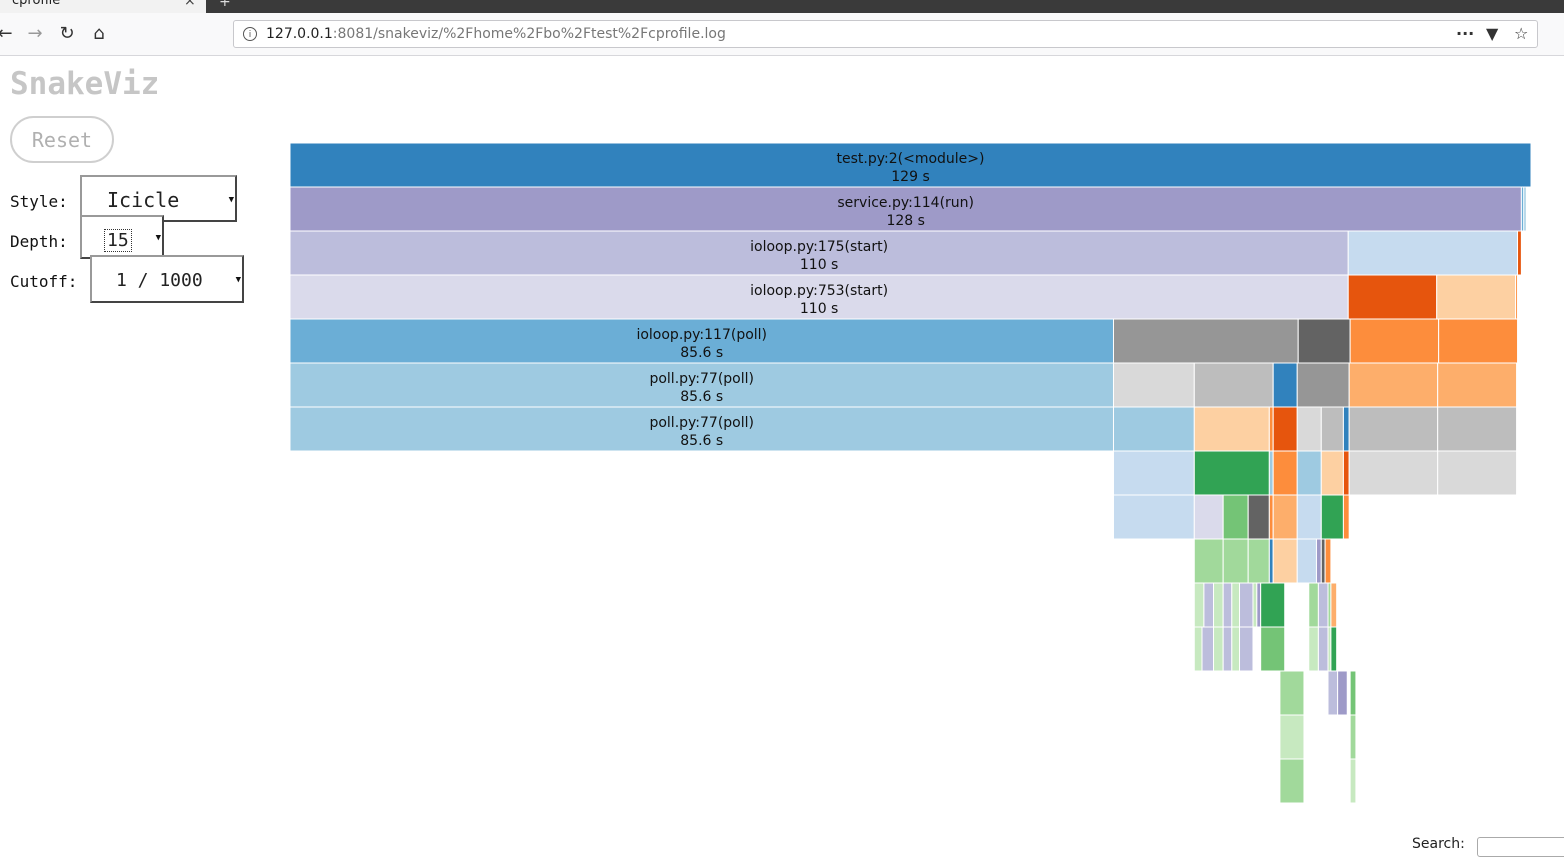 This screenshot has width=1564, height=857. What do you see at coordinates (99, 34) in the screenshot?
I see `home-icon: ⌂` at bounding box center [99, 34].